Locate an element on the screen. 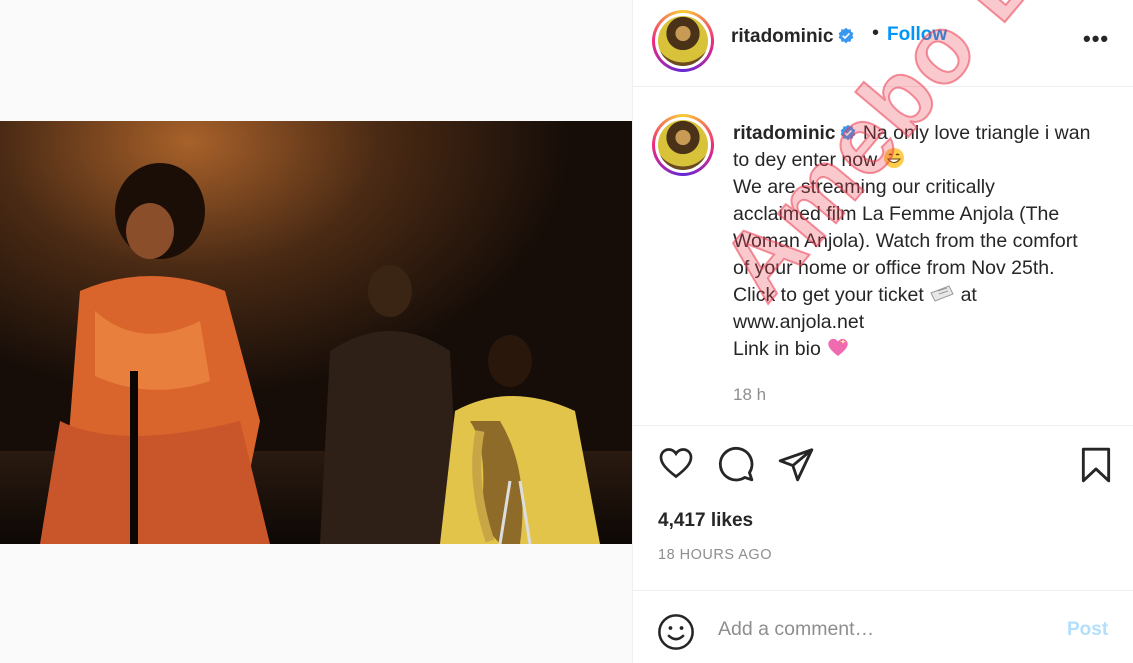 The image size is (1133, 663). bookmark-icon is located at coordinates (1096, 465).